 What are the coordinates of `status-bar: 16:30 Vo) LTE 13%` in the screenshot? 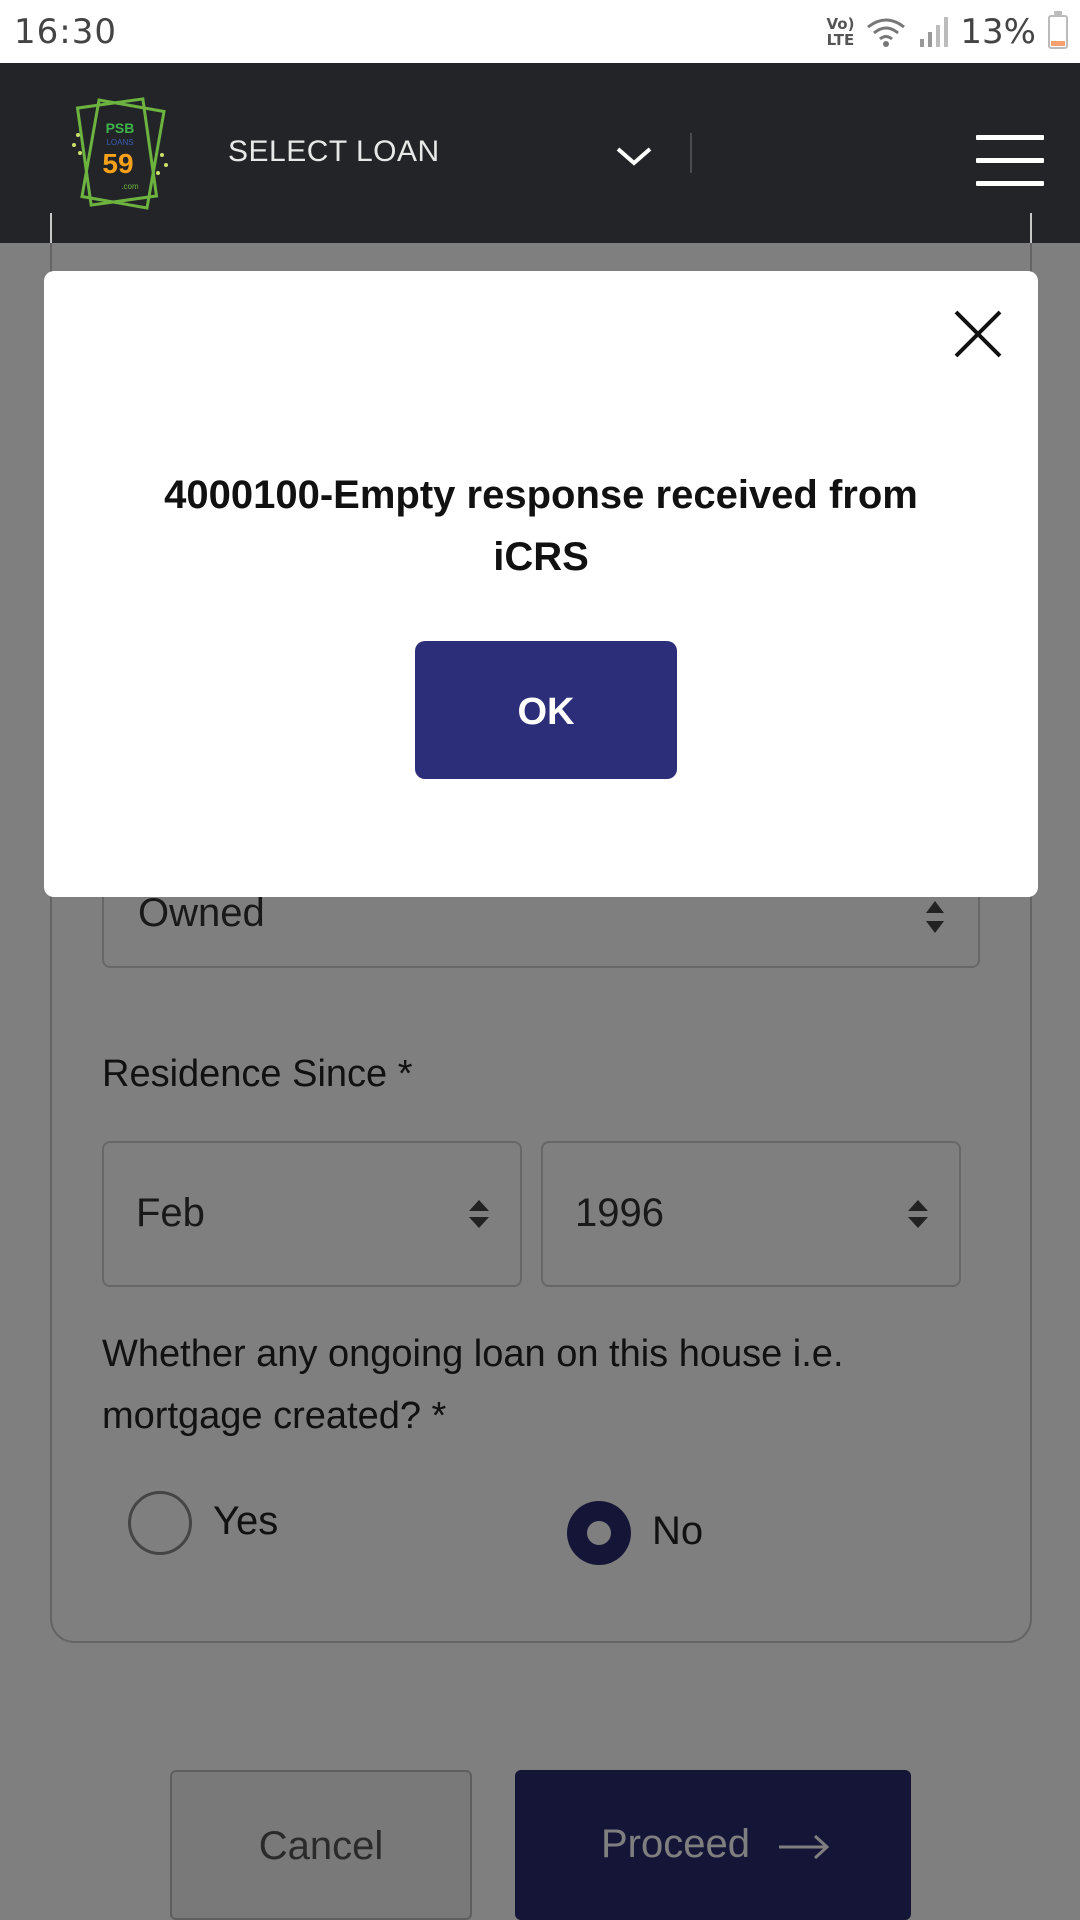 It's located at (540, 31).